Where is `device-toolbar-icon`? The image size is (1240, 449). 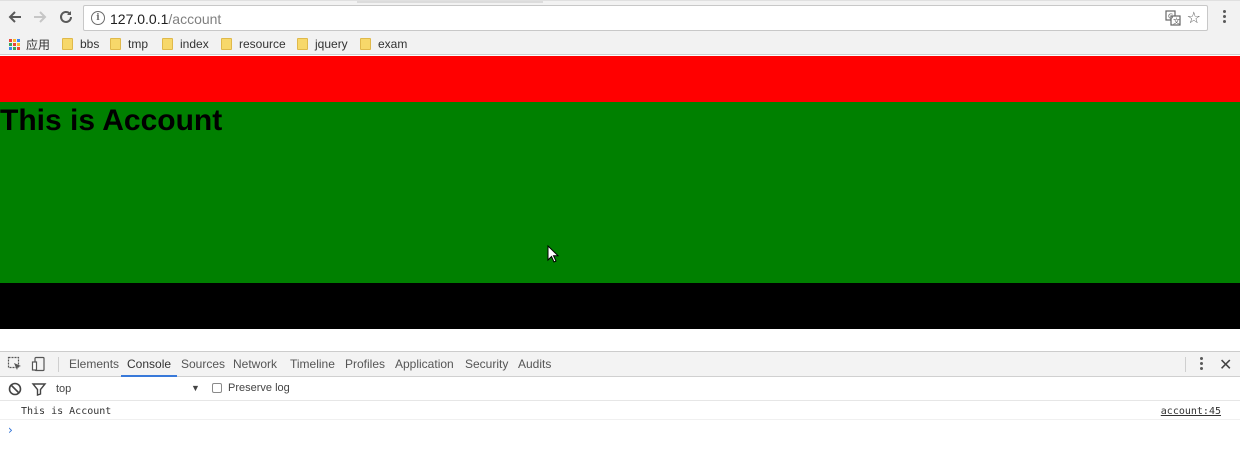
device-toolbar-icon is located at coordinates (39, 364).